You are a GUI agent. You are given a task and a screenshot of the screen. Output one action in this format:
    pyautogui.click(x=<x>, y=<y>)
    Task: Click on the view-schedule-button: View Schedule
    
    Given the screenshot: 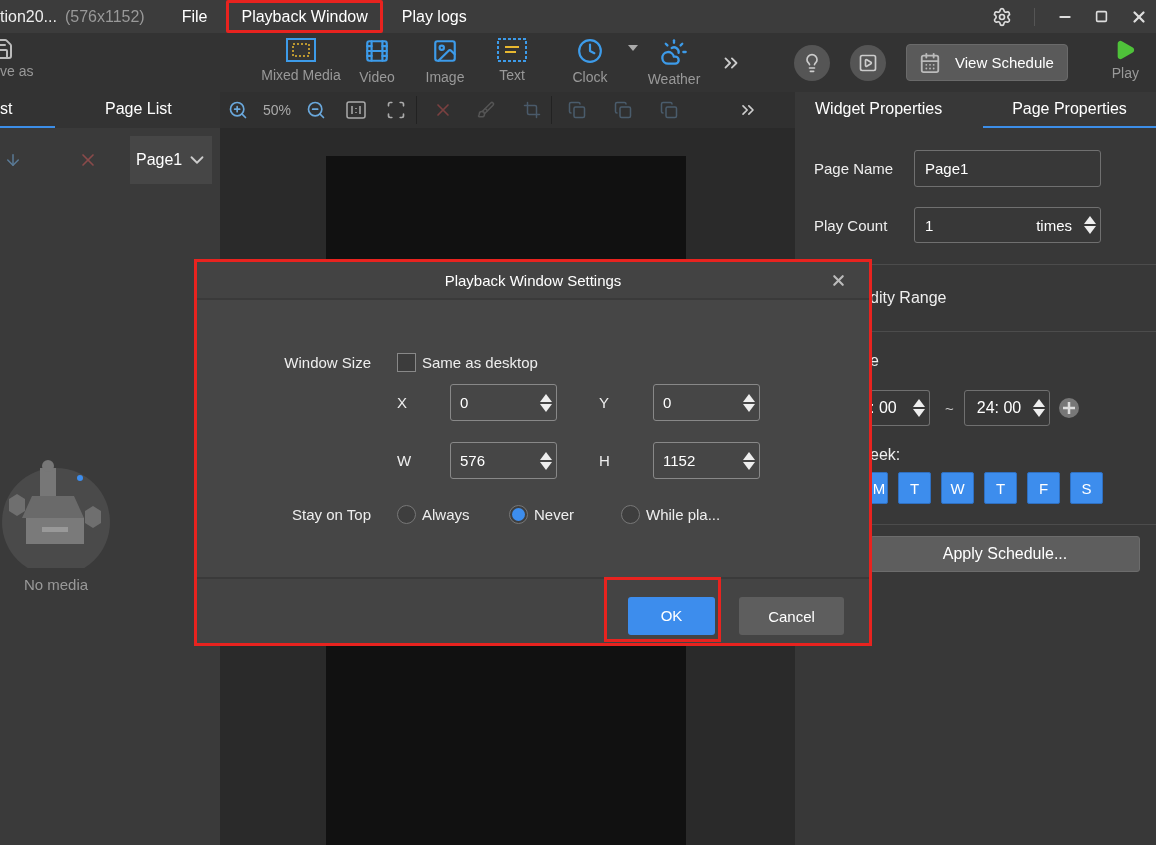 What is the action you would take?
    pyautogui.click(x=987, y=62)
    